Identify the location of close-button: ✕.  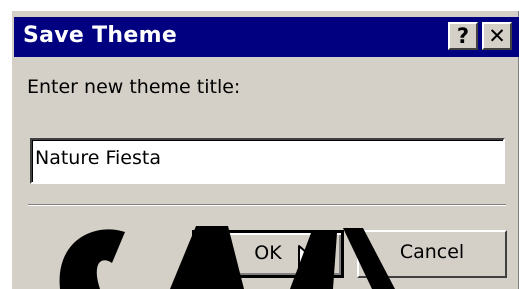
(497, 36).